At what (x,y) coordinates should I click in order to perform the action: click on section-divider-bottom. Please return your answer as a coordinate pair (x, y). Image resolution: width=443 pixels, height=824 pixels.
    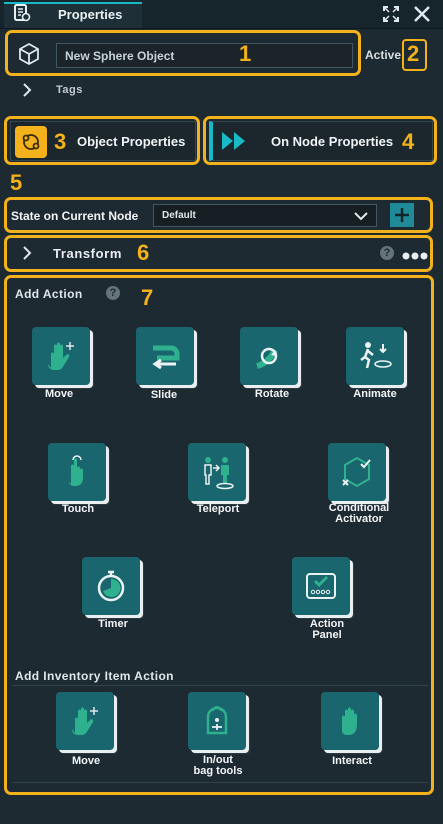
    Looking at the image, I should click on (220, 782).